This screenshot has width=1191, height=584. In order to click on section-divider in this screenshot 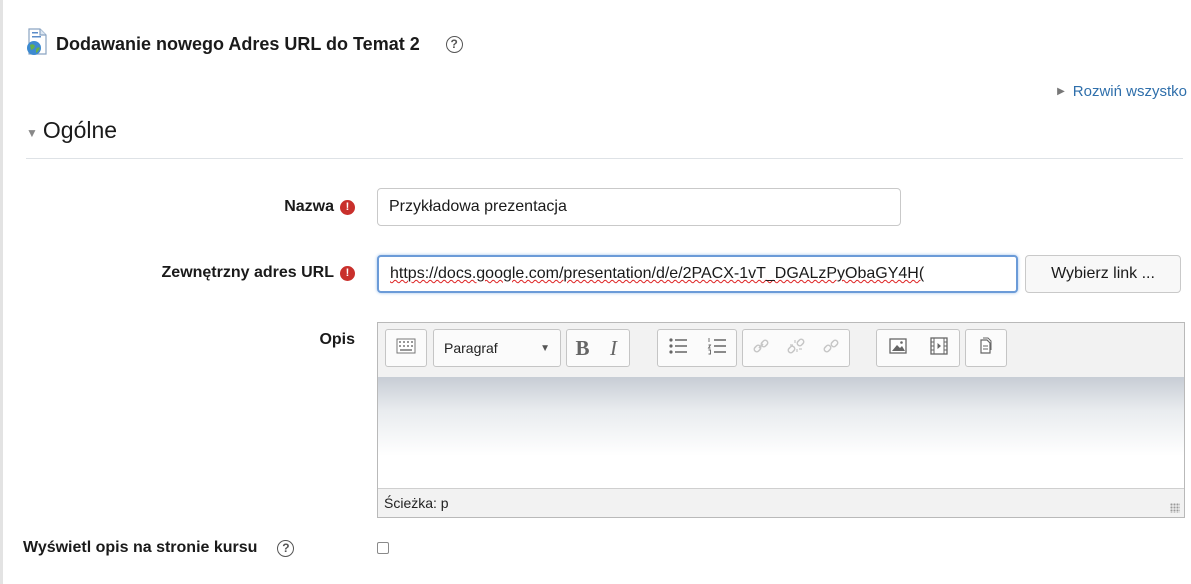, I will do `click(604, 158)`.